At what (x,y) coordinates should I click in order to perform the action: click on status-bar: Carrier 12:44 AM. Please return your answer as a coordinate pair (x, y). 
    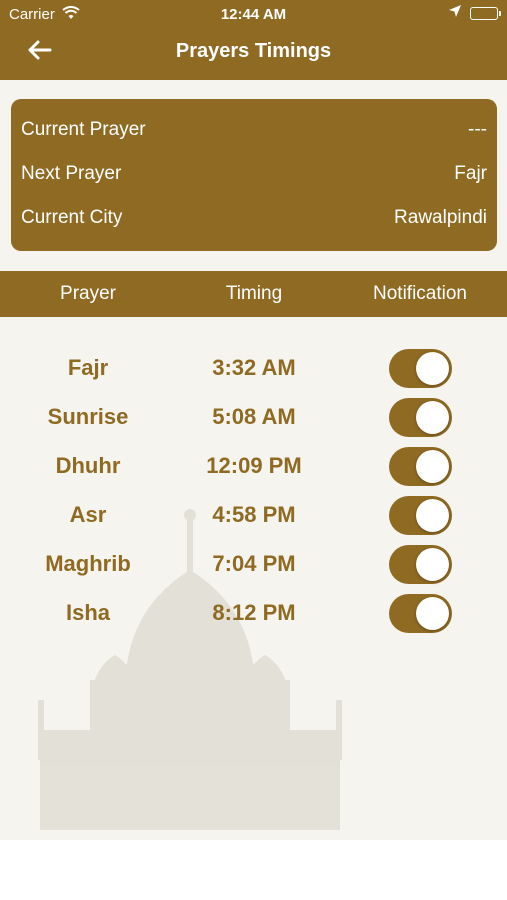
    Looking at the image, I should click on (253, 14).